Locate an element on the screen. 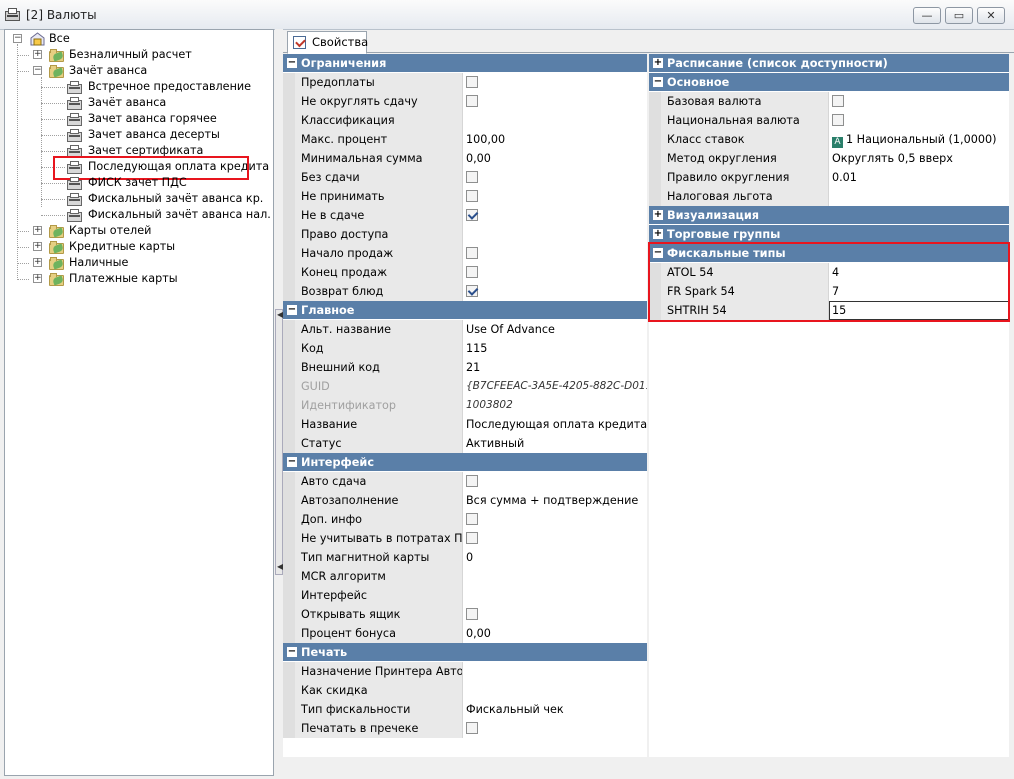 The height and width of the screenshot is (779, 1014). tree-root: − Все is located at coordinates (139, 39).